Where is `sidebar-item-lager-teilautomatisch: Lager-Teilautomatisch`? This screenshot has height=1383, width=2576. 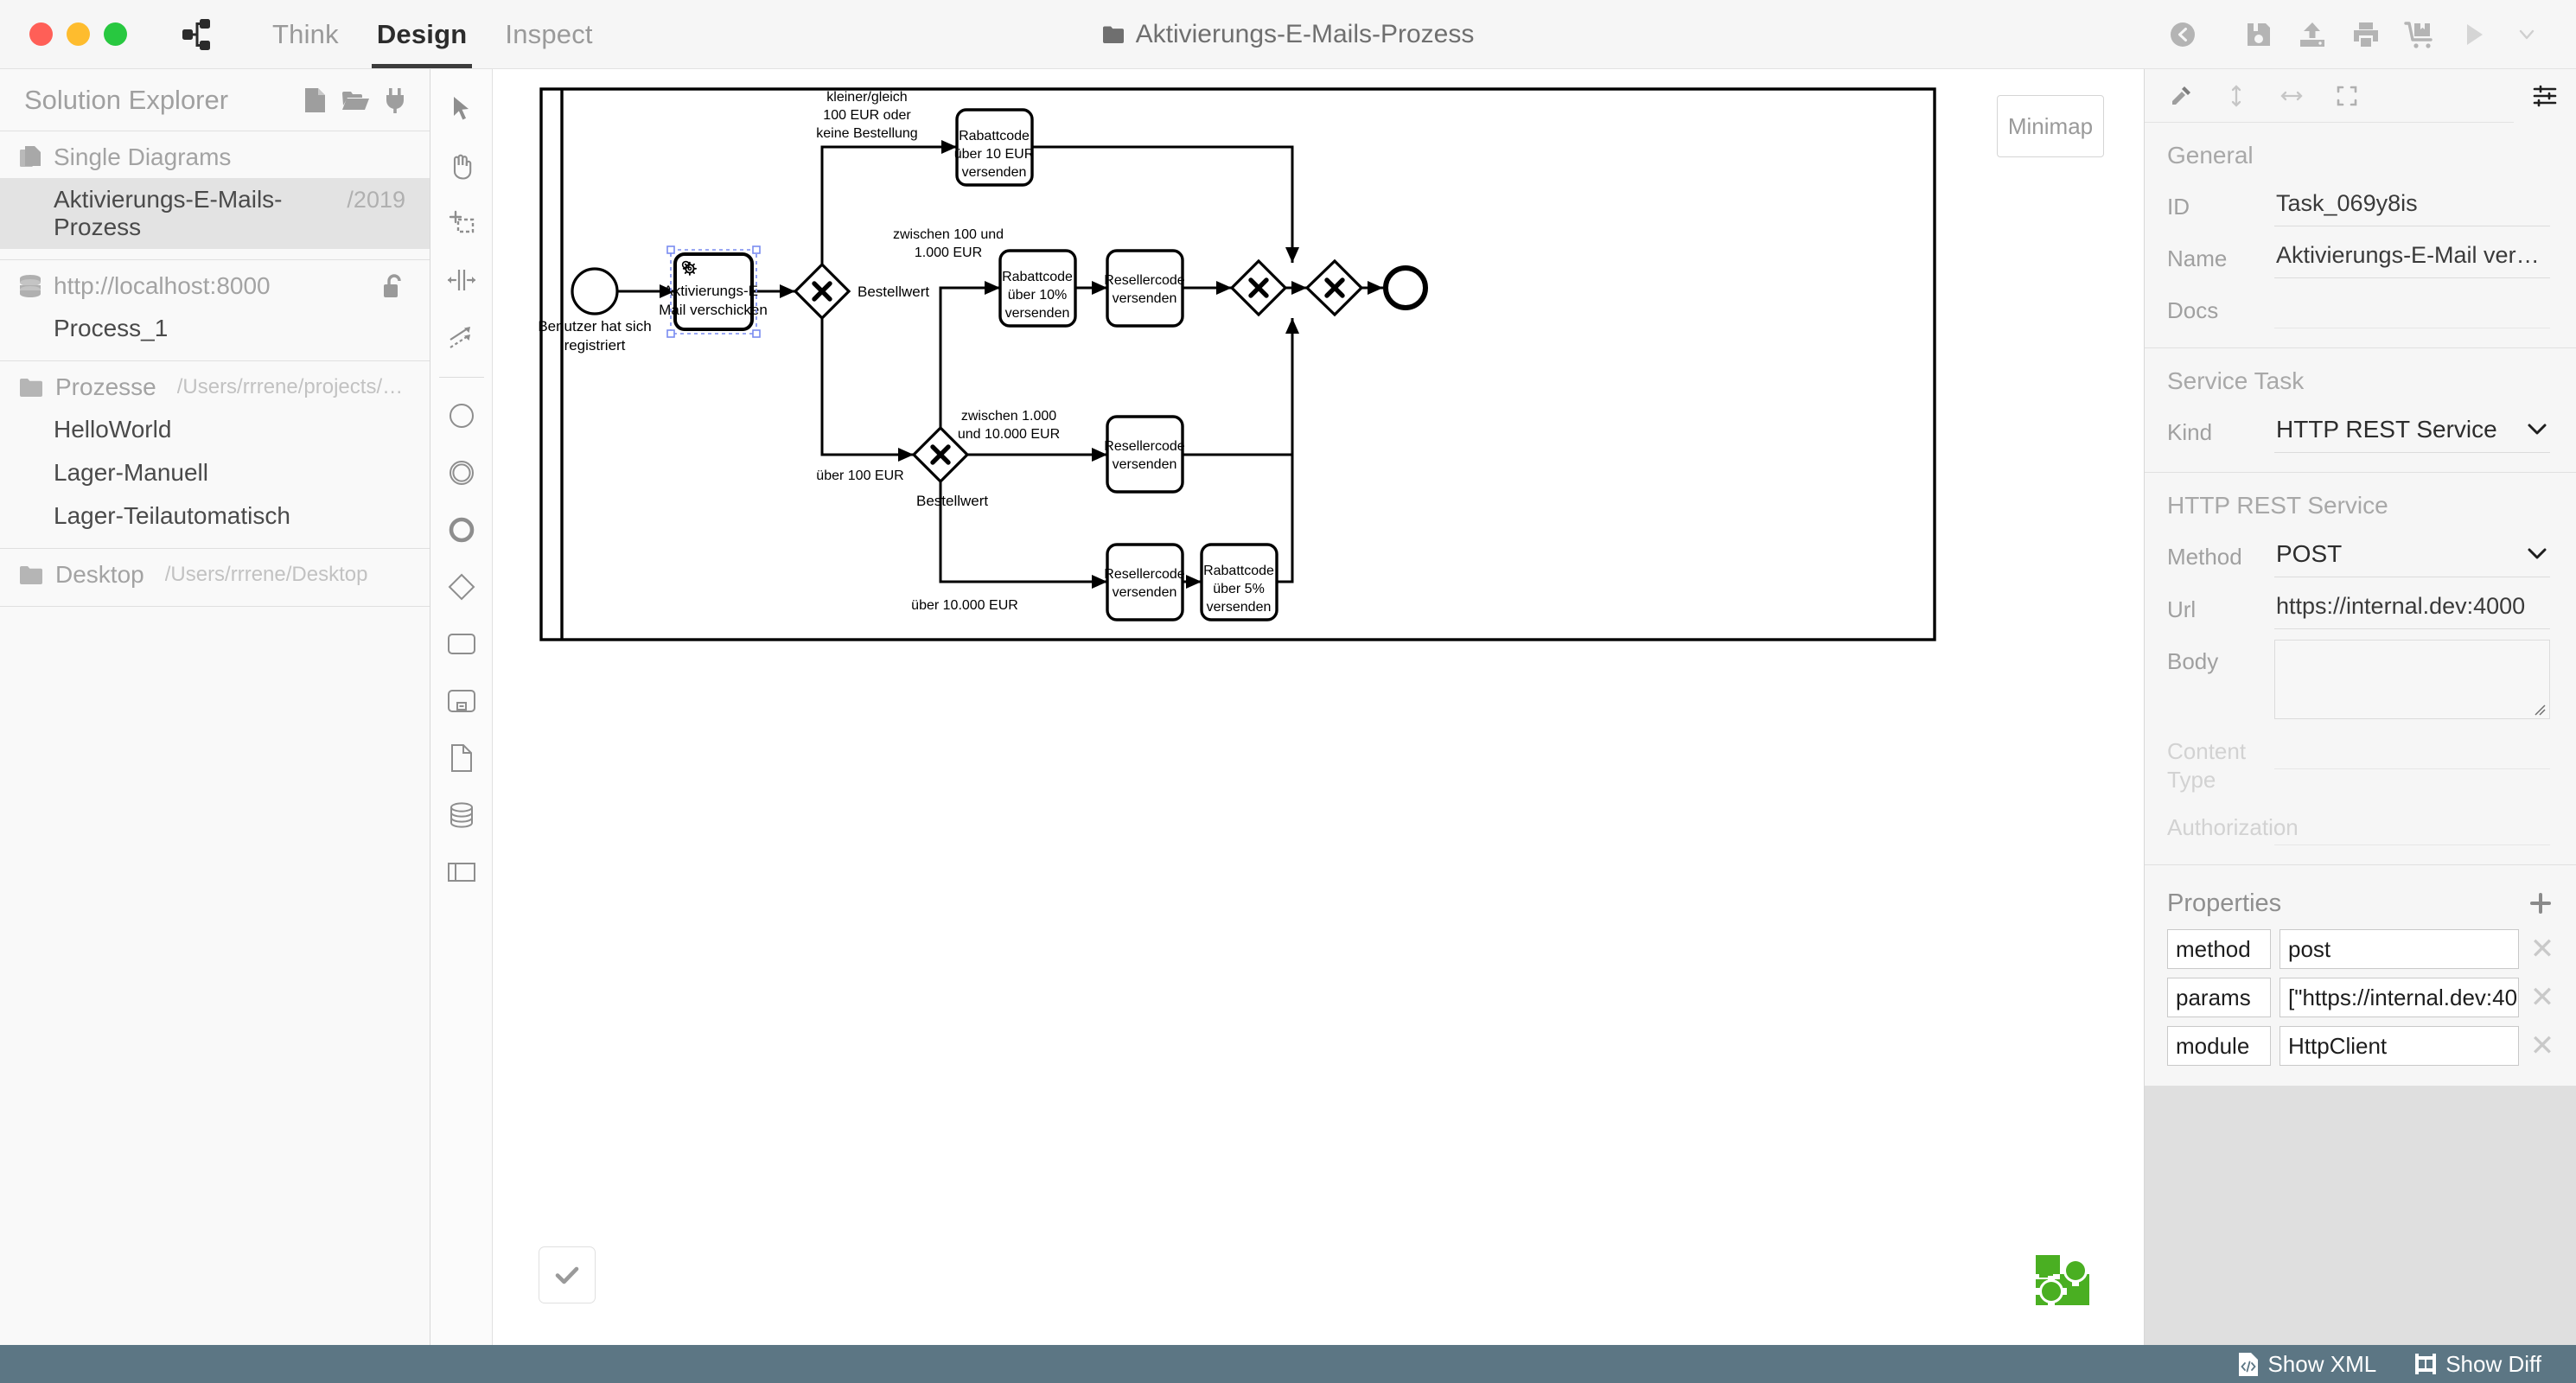 sidebar-item-lager-teilautomatisch: Lager-Teilautomatisch is located at coordinates (215, 516).